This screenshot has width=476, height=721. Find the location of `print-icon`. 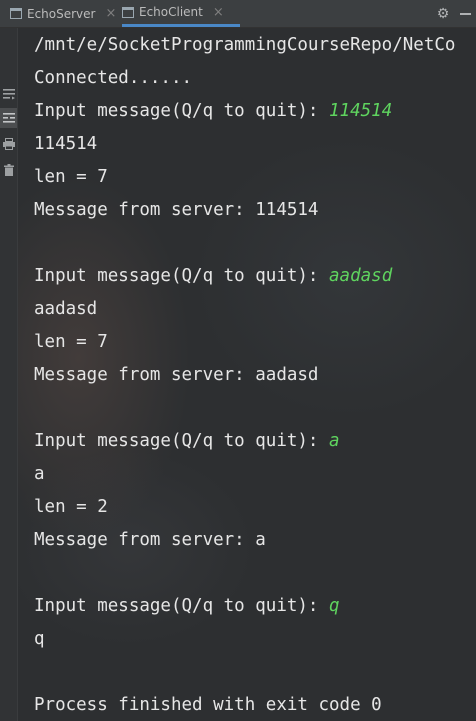

print-icon is located at coordinates (8, 144).